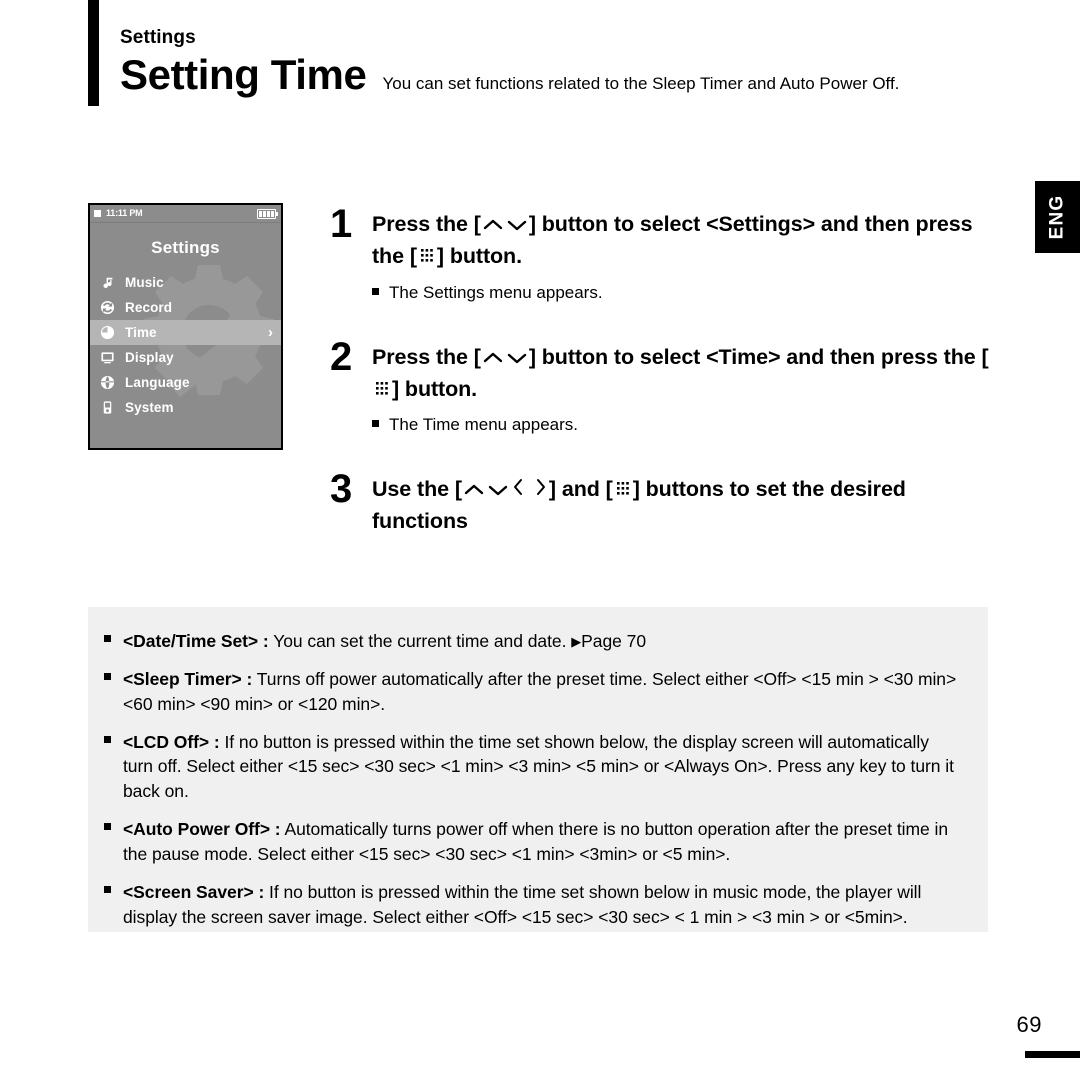  I want to click on step-text-part2: ] and [, so click(580, 489).